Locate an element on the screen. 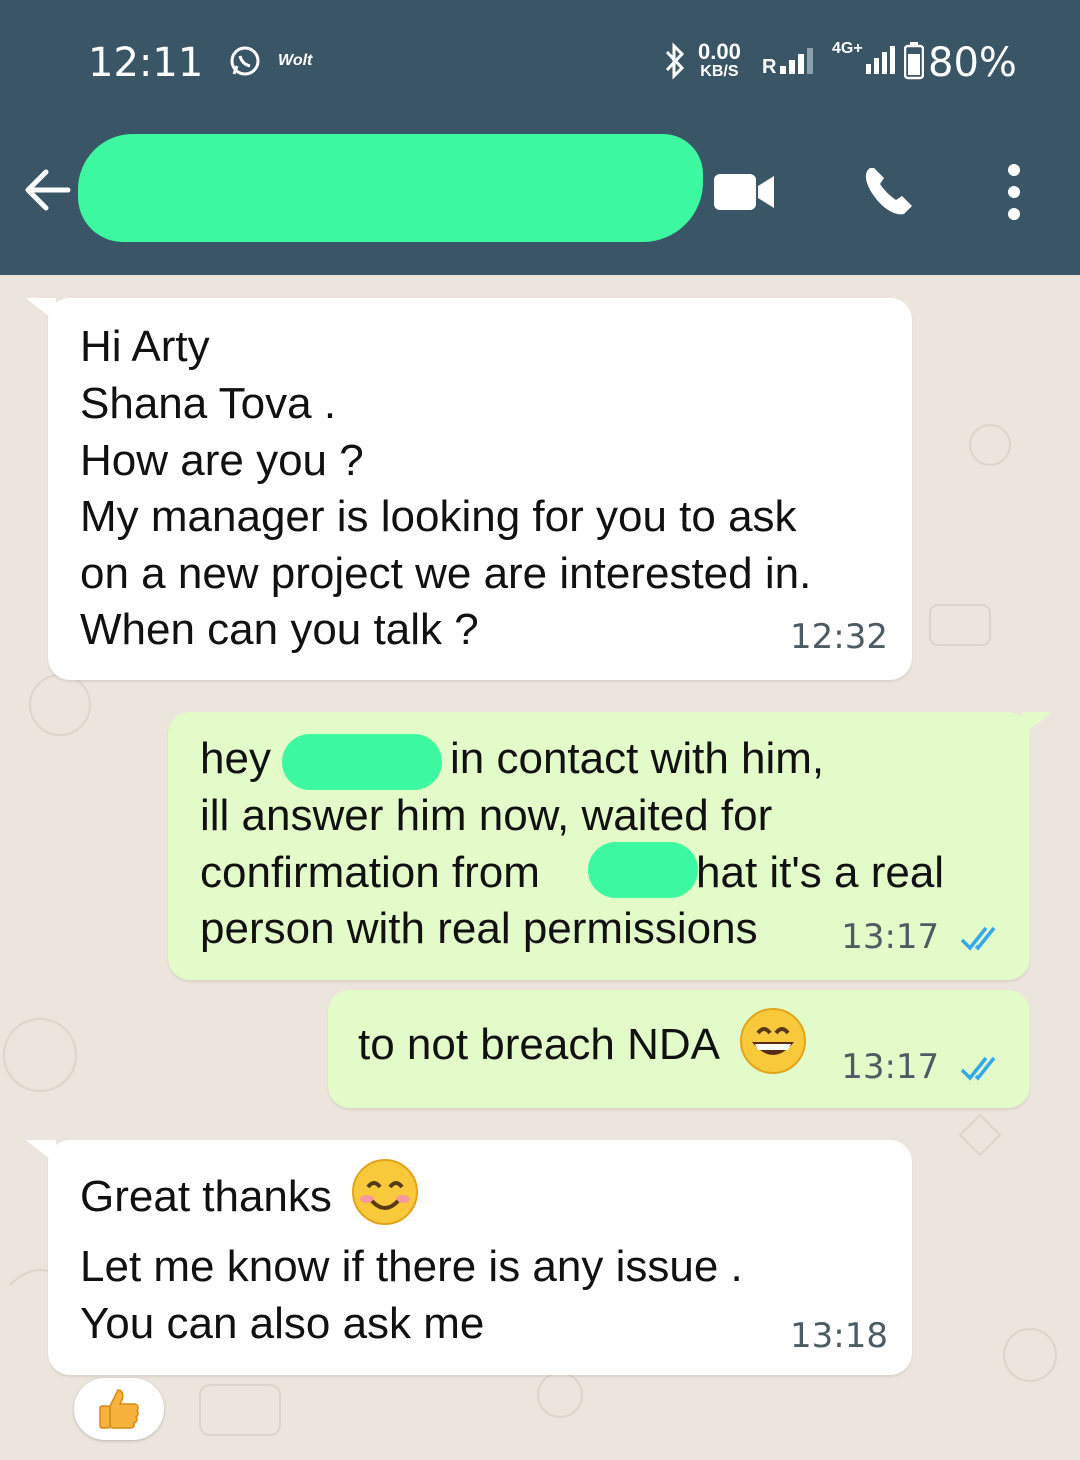 This screenshot has height=1460, width=1080. smiling-face-emoji-icon is located at coordinates (385, 1192).